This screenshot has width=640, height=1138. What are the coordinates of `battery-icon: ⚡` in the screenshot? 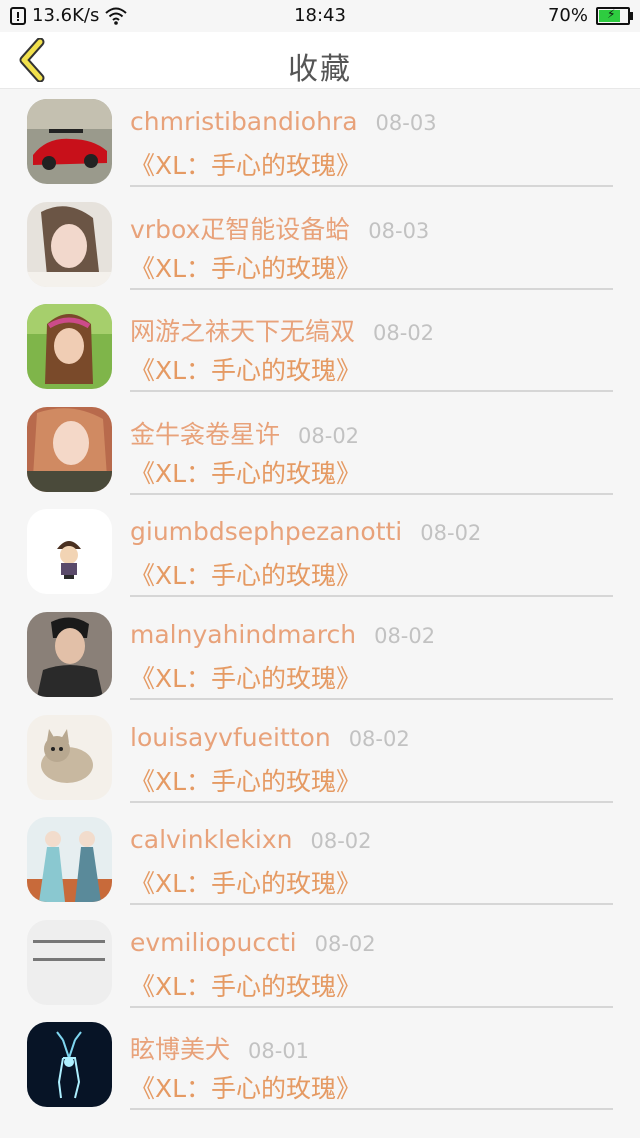 It's located at (614, 15).